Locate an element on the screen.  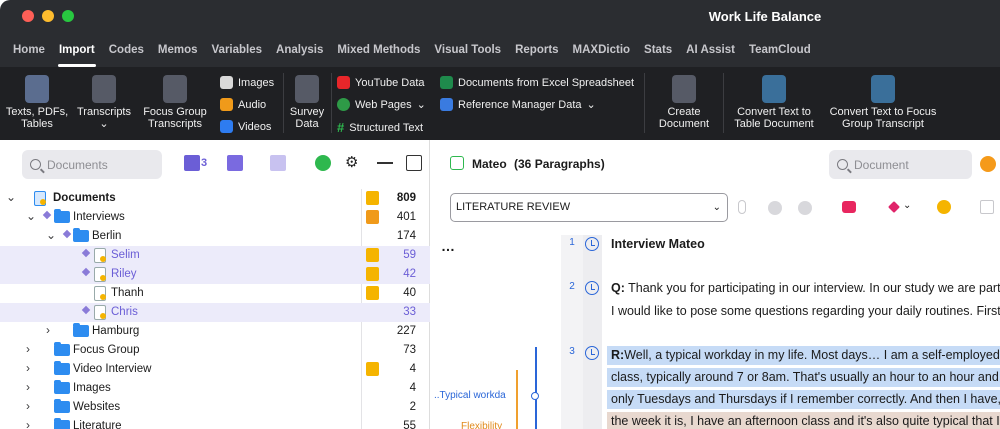
survey-data-button: Survey Data is located at coordinates (307, 102).